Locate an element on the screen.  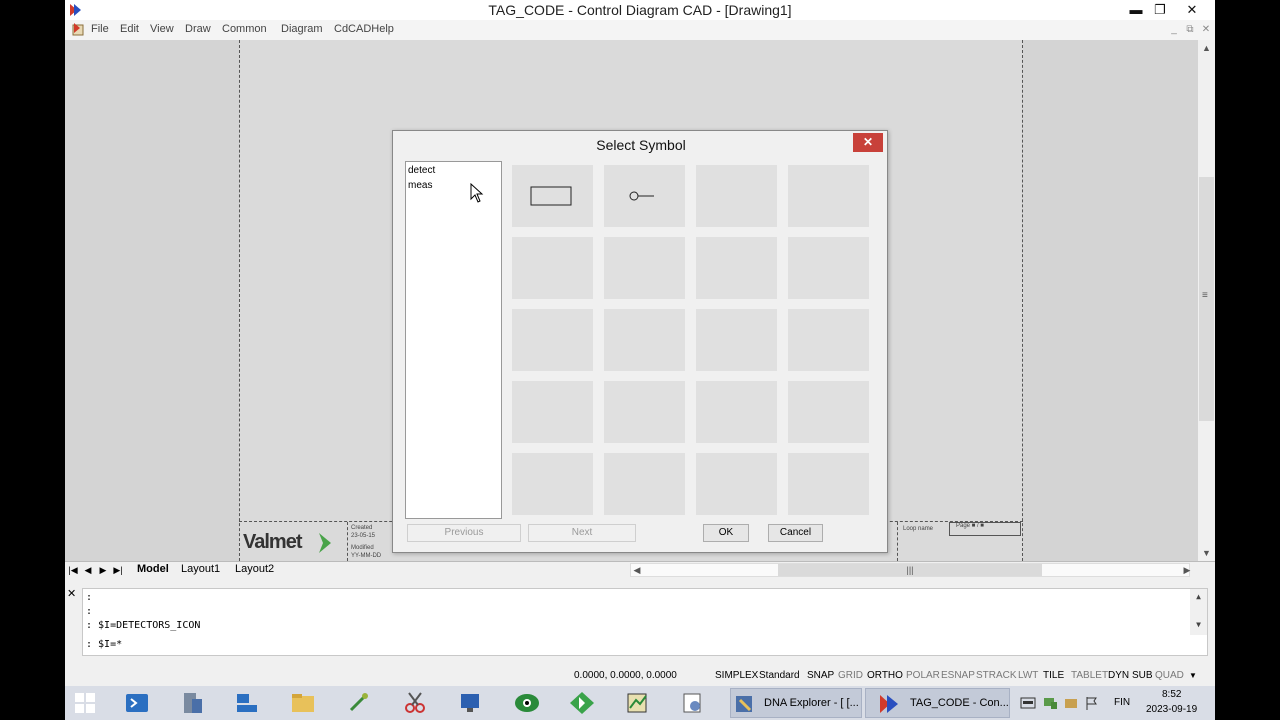
config-tool-icon is located at coordinates (693, 703).